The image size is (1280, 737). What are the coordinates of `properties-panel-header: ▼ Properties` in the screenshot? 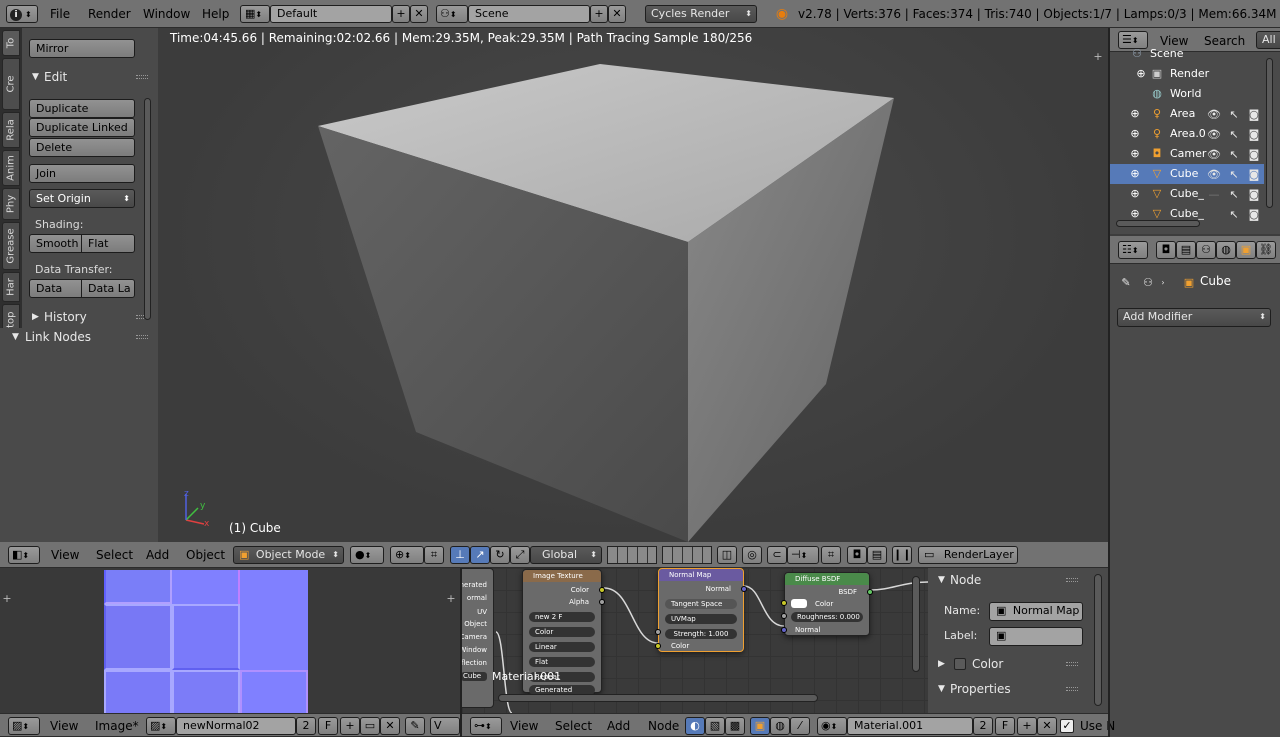 It's located at (1008, 689).